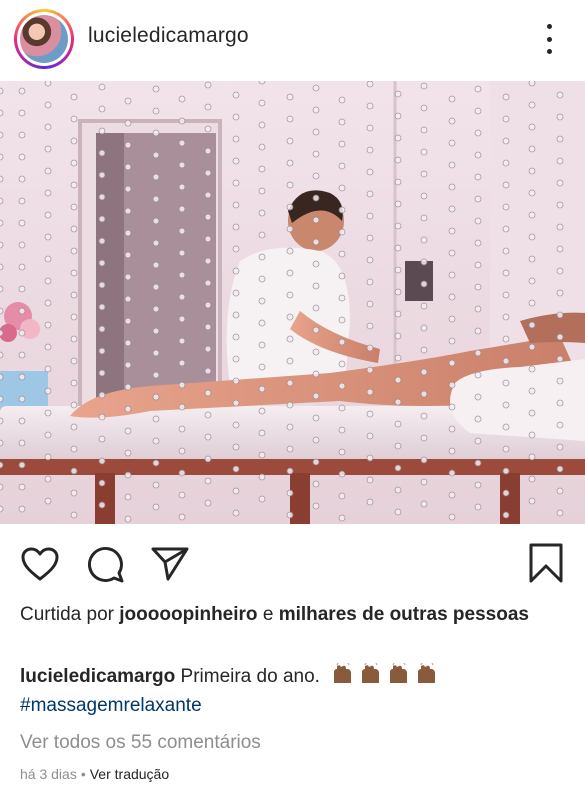 This screenshot has width=585, height=800. I want to click on clapping-hands-icon, so click(387, 678).